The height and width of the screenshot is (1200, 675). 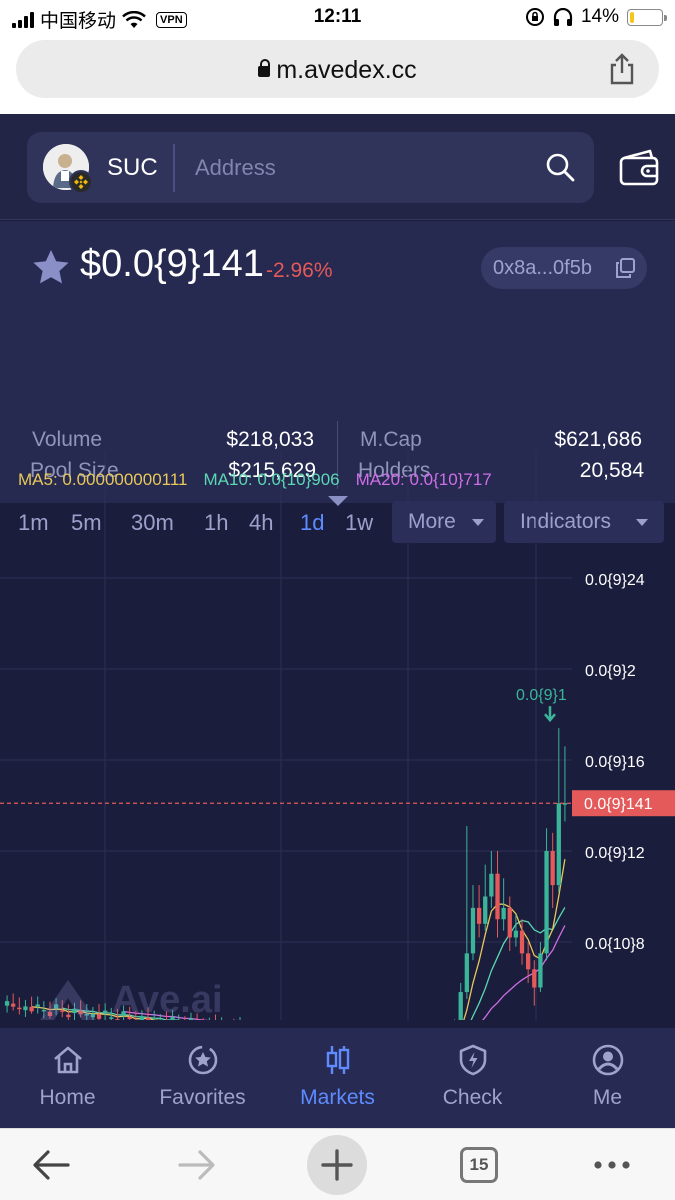 What do you see at coordinates (81, 182) in the screenshot?
I see `bnb-chain-icon` at bounding box center [81, 182].